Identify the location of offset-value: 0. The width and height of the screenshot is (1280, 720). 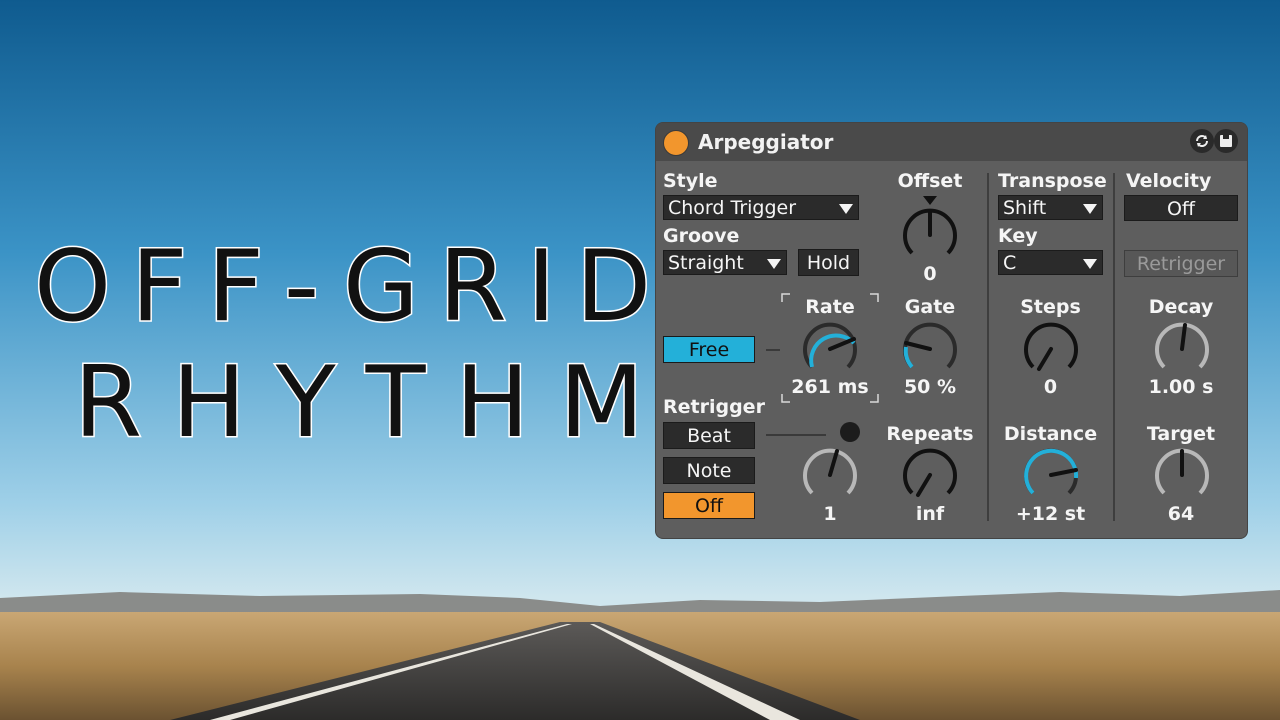
(930, 274).